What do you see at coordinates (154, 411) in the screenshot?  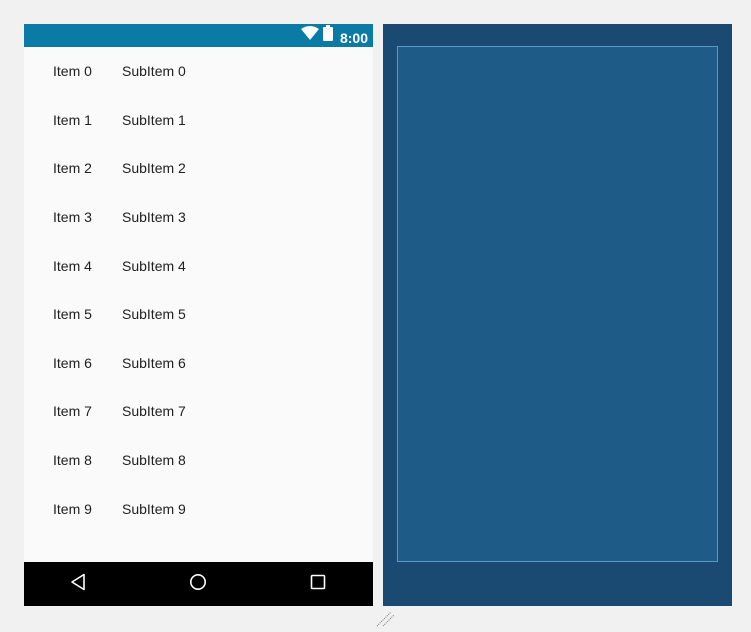 I see `item-subtitle: SubItem 7` at bounding box center [154, 411].